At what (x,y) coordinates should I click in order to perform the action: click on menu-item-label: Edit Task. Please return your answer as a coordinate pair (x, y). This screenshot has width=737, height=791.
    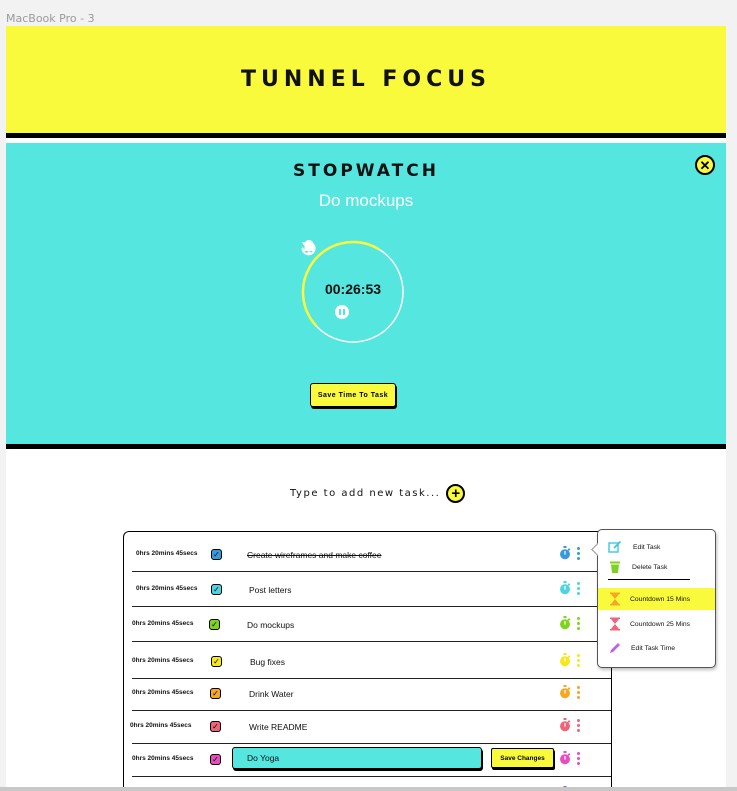
    Looking at the image, I should click on (647, 547).